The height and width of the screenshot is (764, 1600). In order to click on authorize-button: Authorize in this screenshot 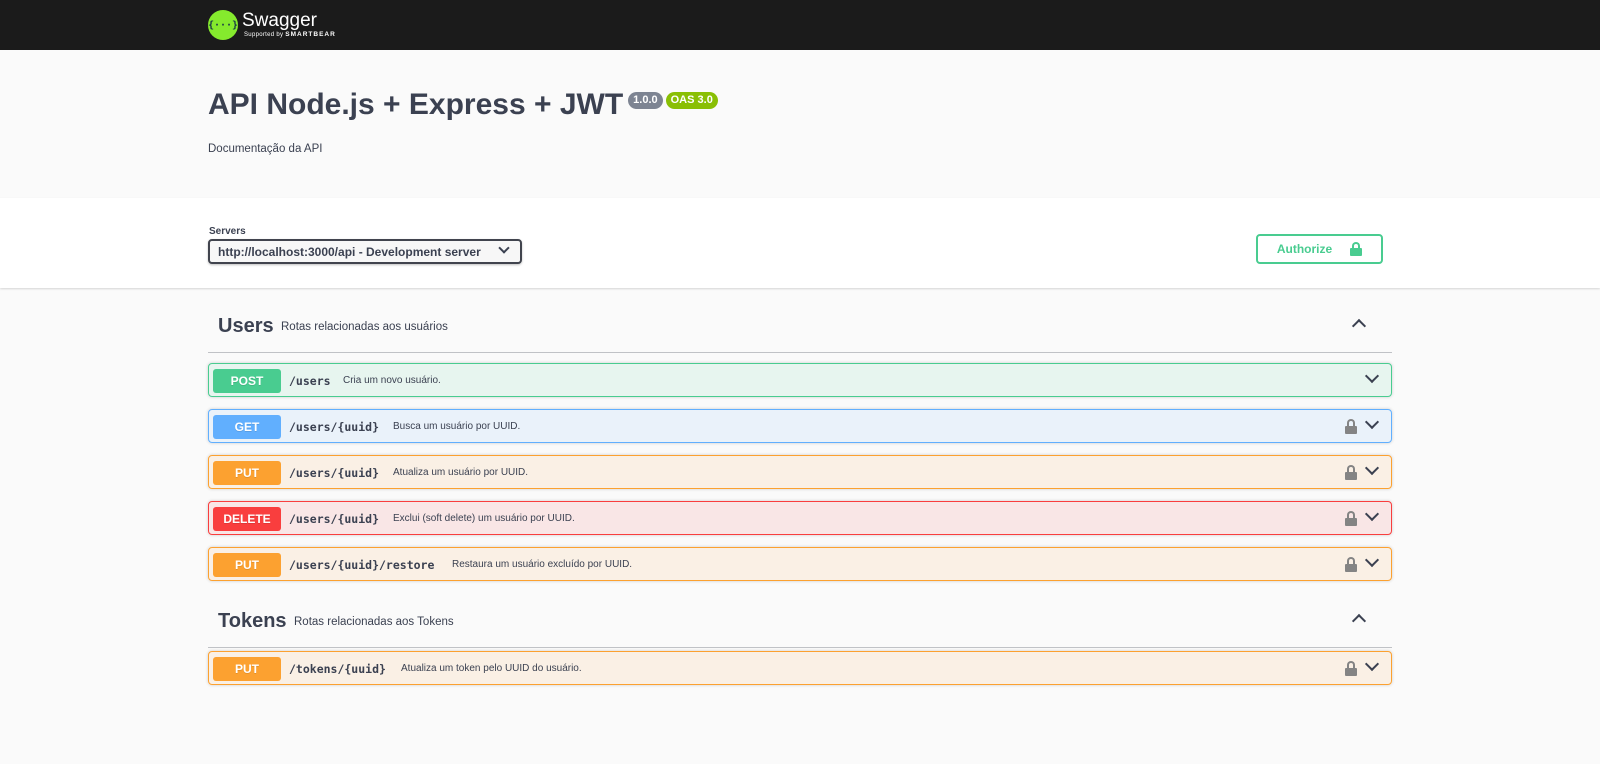, I will do `click(1319, 249)`.